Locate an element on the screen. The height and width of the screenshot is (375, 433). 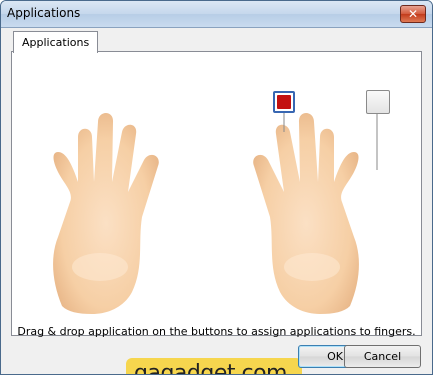
close-button: ✕ is located at coordinates (413, 14).